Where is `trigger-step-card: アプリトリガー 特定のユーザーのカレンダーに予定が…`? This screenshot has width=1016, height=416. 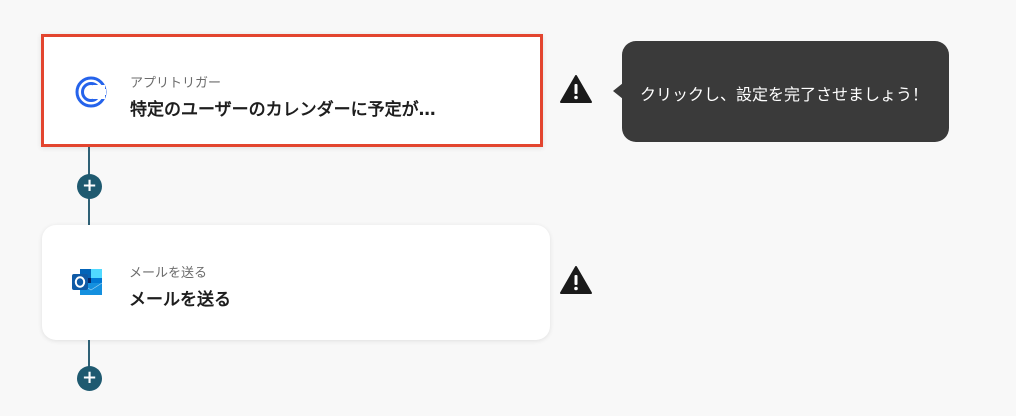 trigger-step-card: アプリトリガー 特定のユーザーのカレンダーに予定が… is located at coordinates (292, 90).